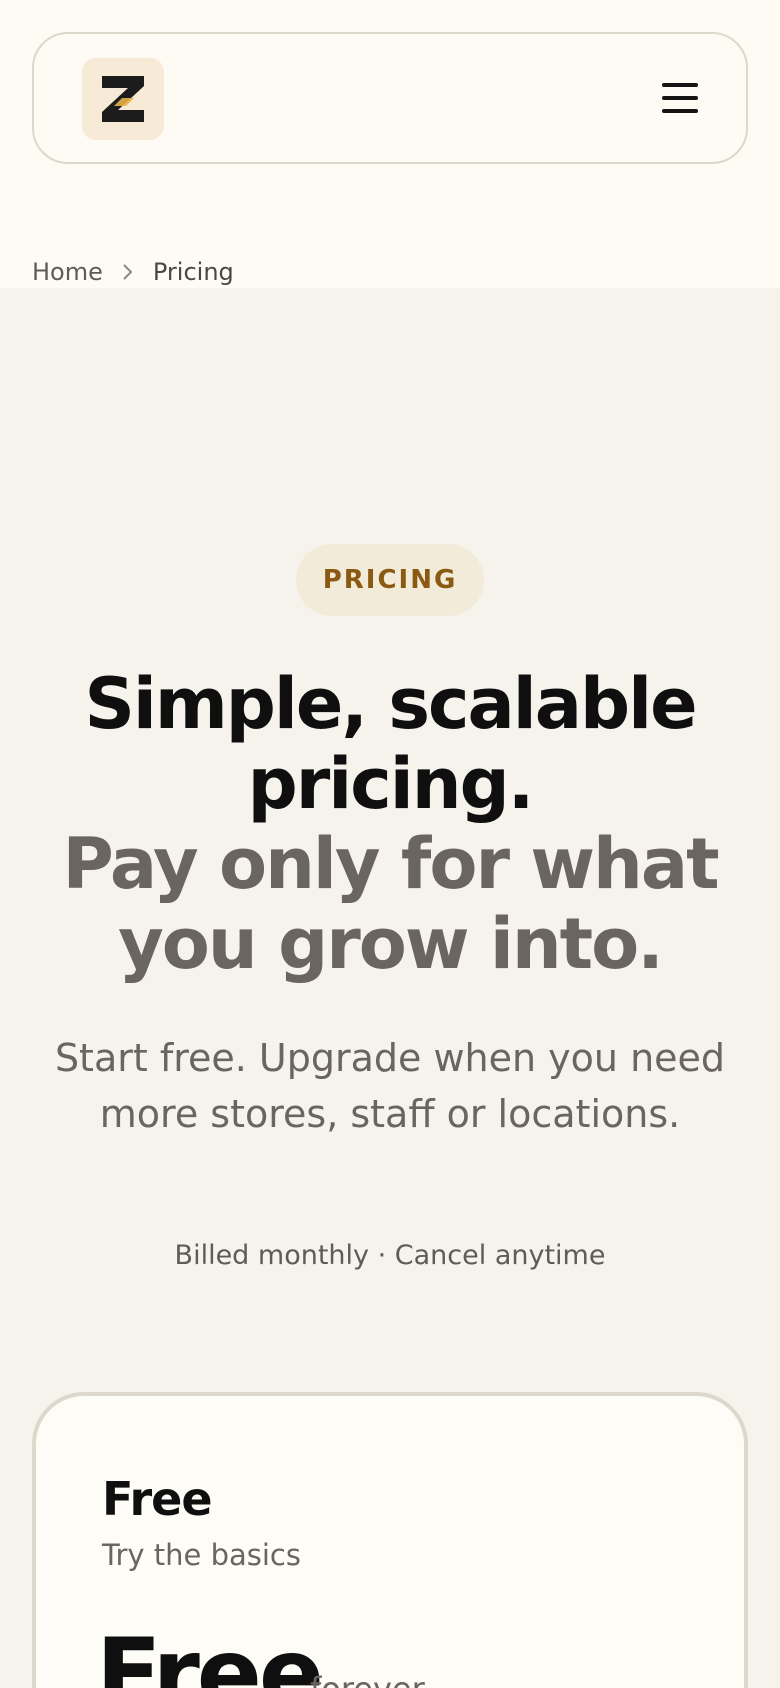 The image size is (780, 1688). I want to click on breadcrumb-current: Pricing, so click(193, 272).